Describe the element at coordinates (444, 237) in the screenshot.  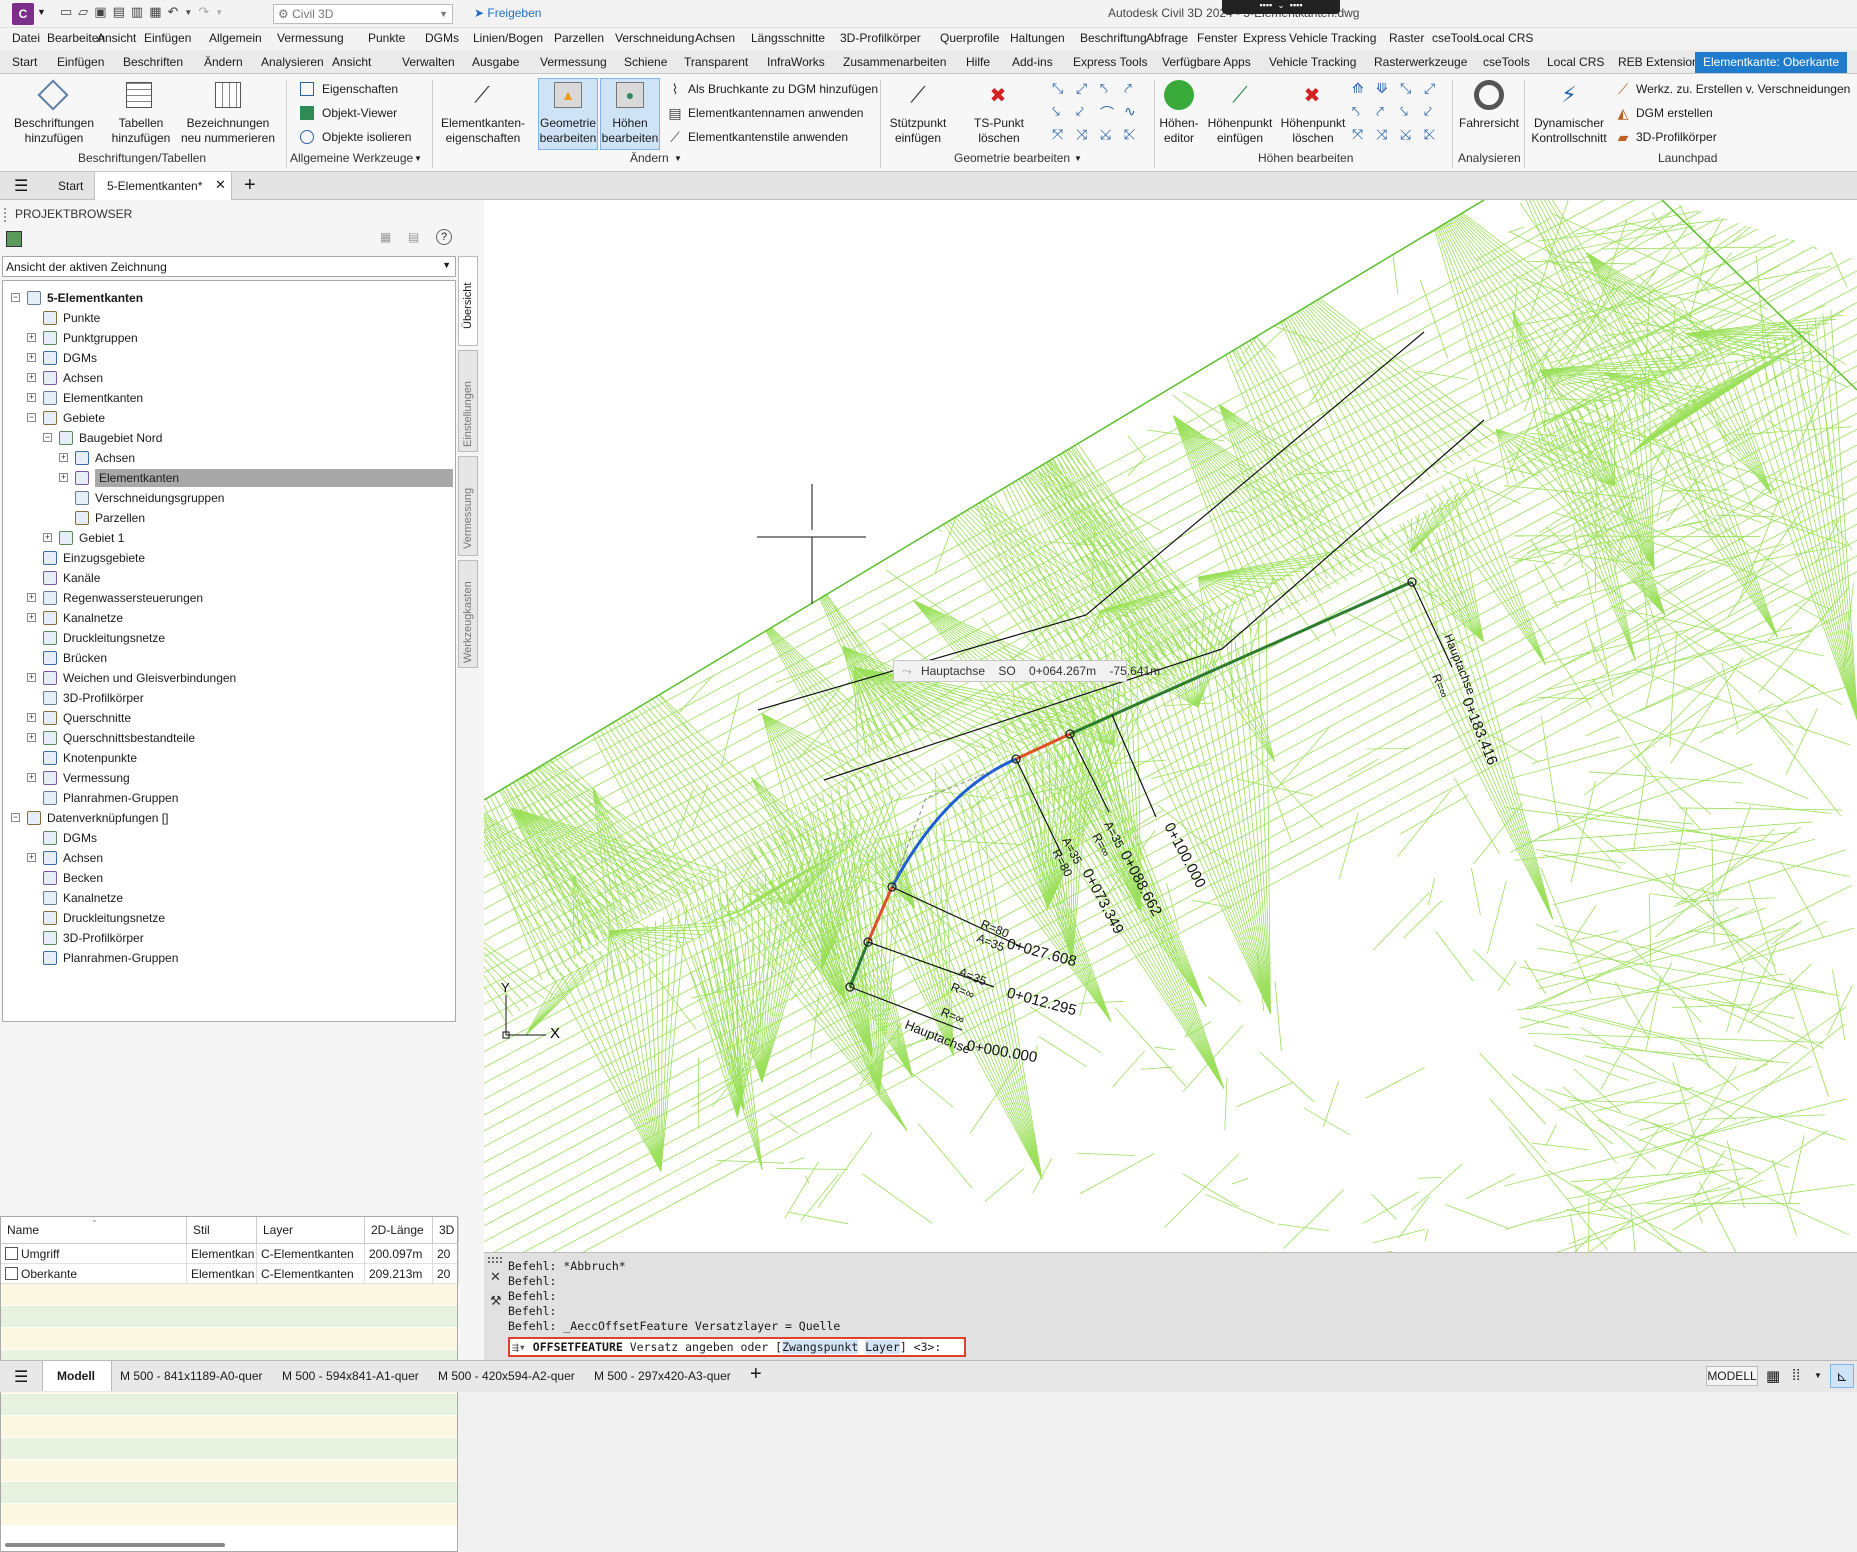
I see `help-icon: ?` at that location.